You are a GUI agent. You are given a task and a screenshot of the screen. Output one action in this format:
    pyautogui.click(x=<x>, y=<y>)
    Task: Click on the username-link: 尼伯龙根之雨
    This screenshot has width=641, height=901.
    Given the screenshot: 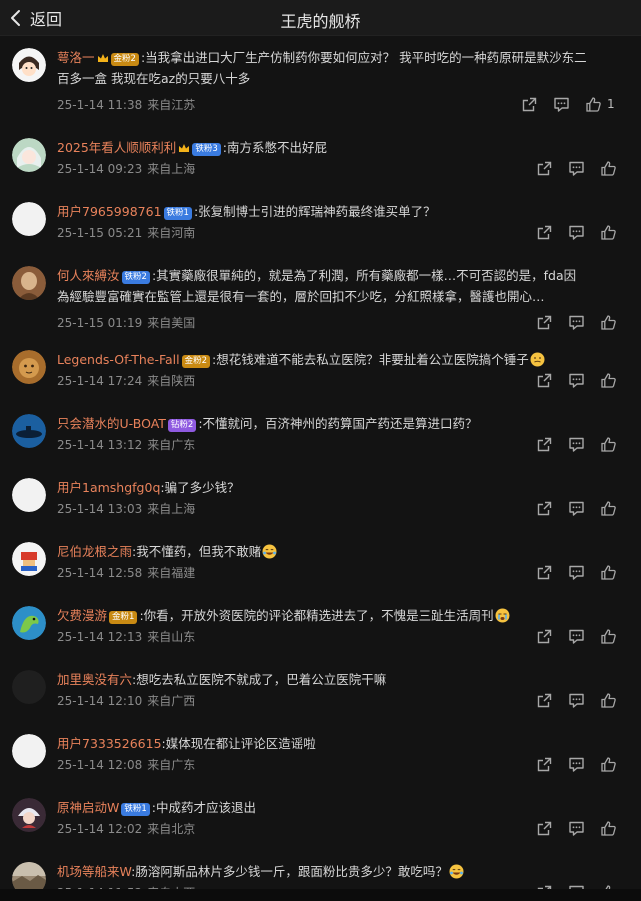 What is the action you would take?
    pyautogui.click(x=94, y=551)
    